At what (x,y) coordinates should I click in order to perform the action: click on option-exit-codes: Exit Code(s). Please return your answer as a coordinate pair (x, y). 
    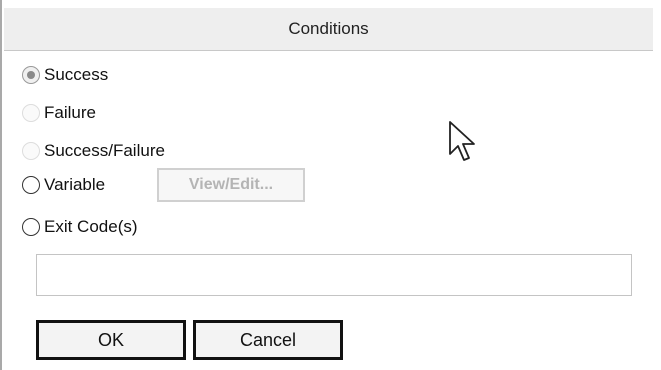
    Looking at the image, I should click on (80, 227).